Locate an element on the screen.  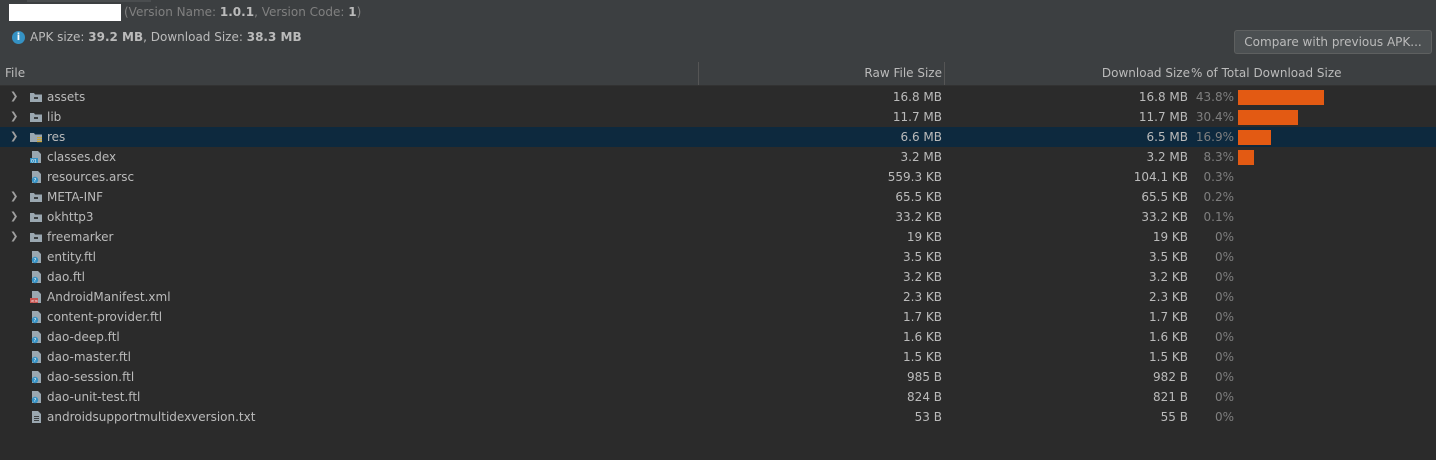
file-name: androidsupportmultidexversion.txt is located at coordinates (151, 417).